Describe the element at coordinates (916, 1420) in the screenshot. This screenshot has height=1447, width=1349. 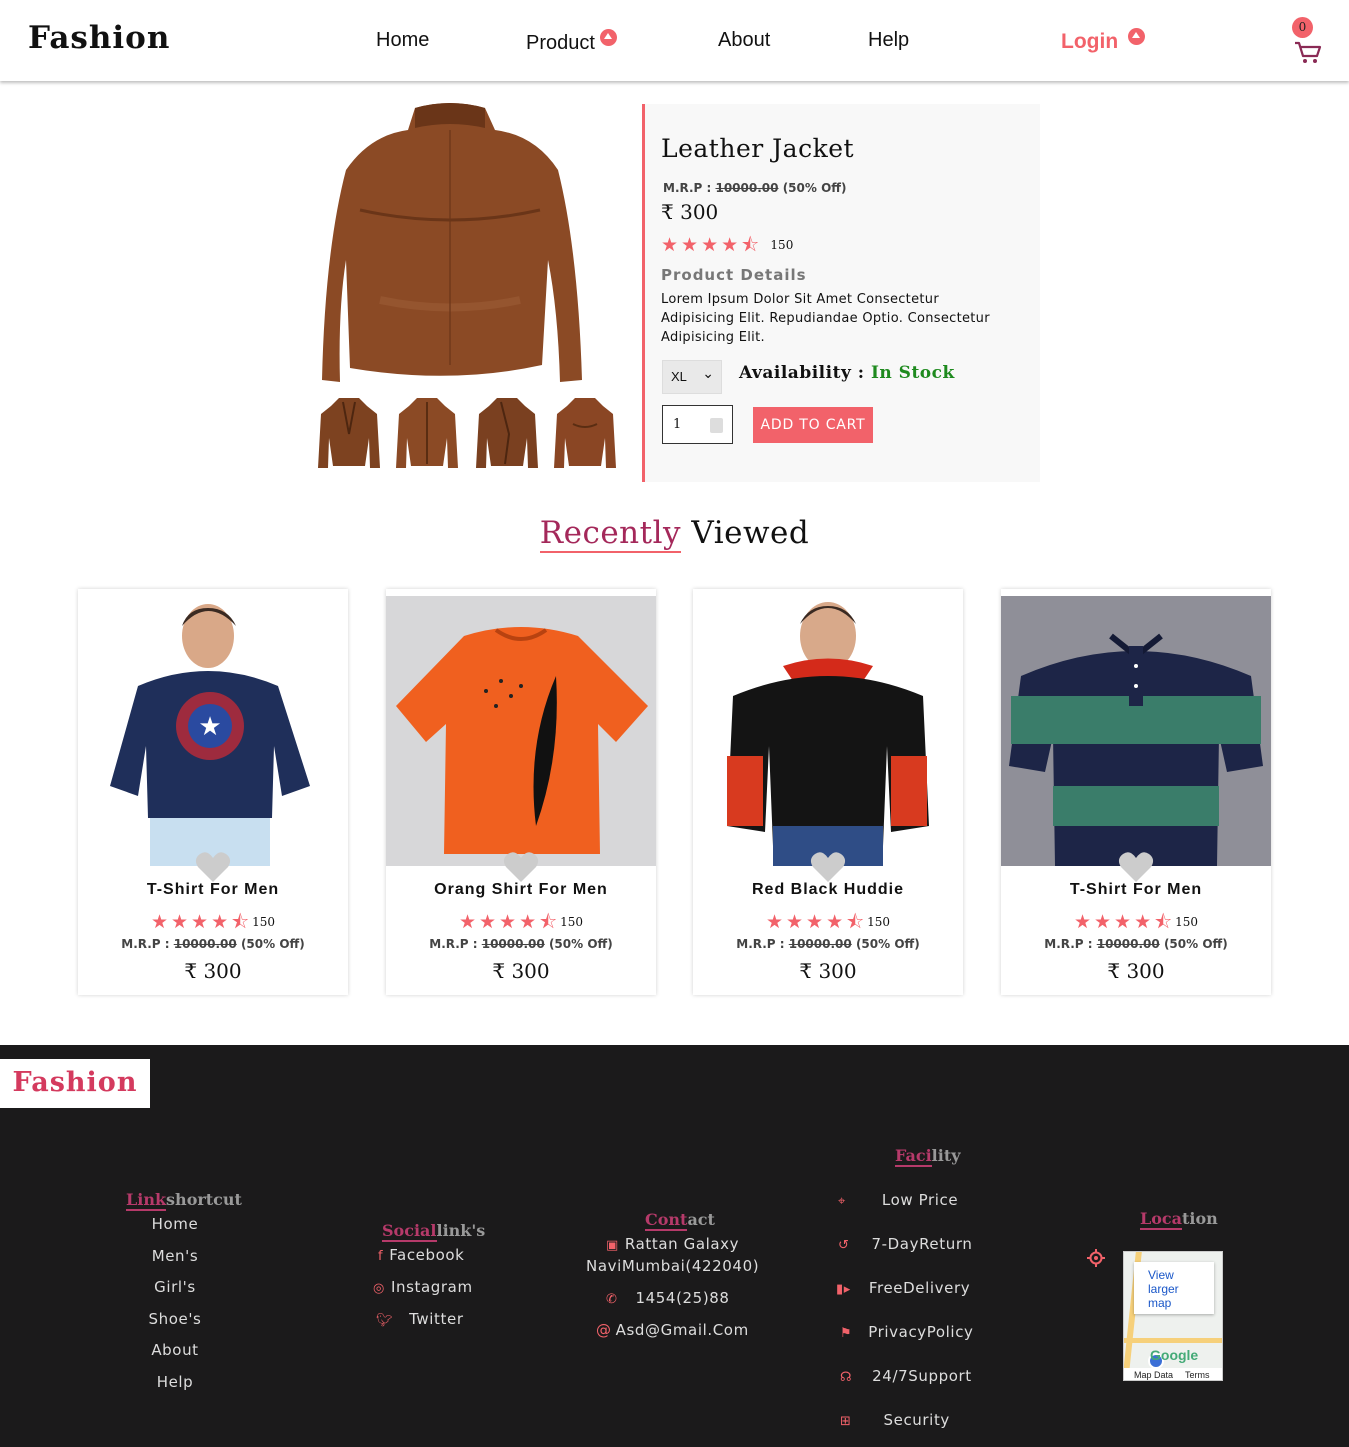
I see `facility-label: Security` at that location.